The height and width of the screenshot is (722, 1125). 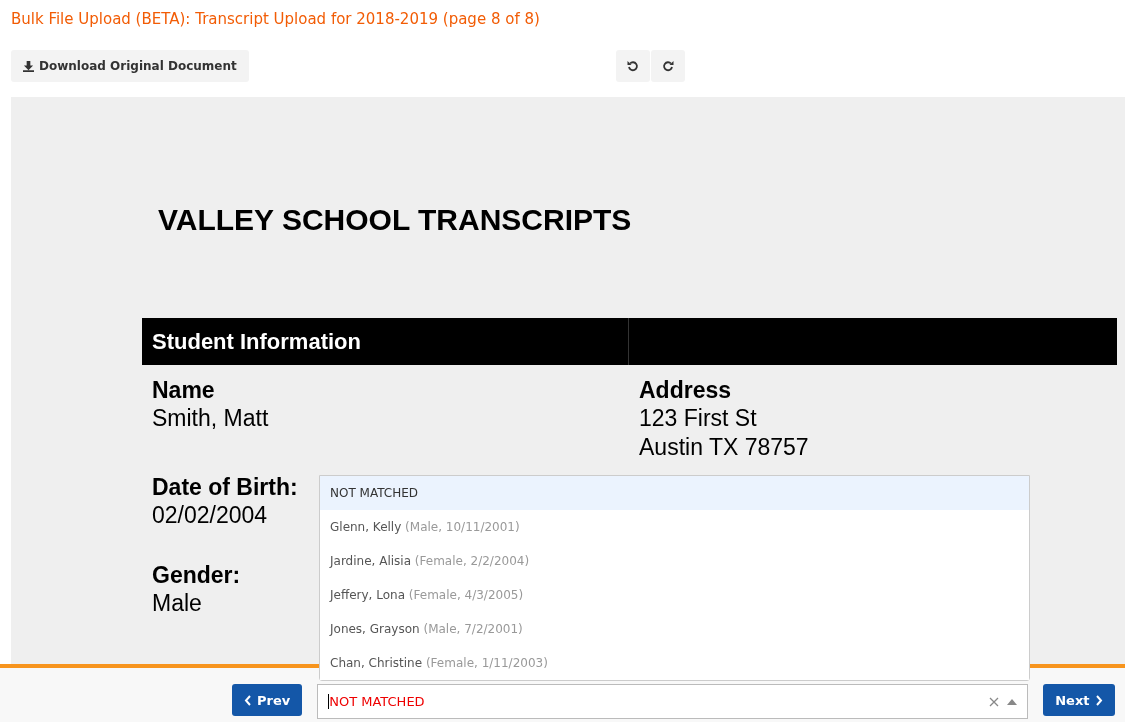 I want to click on prev-button: Prev, so click(x=267, y=700).